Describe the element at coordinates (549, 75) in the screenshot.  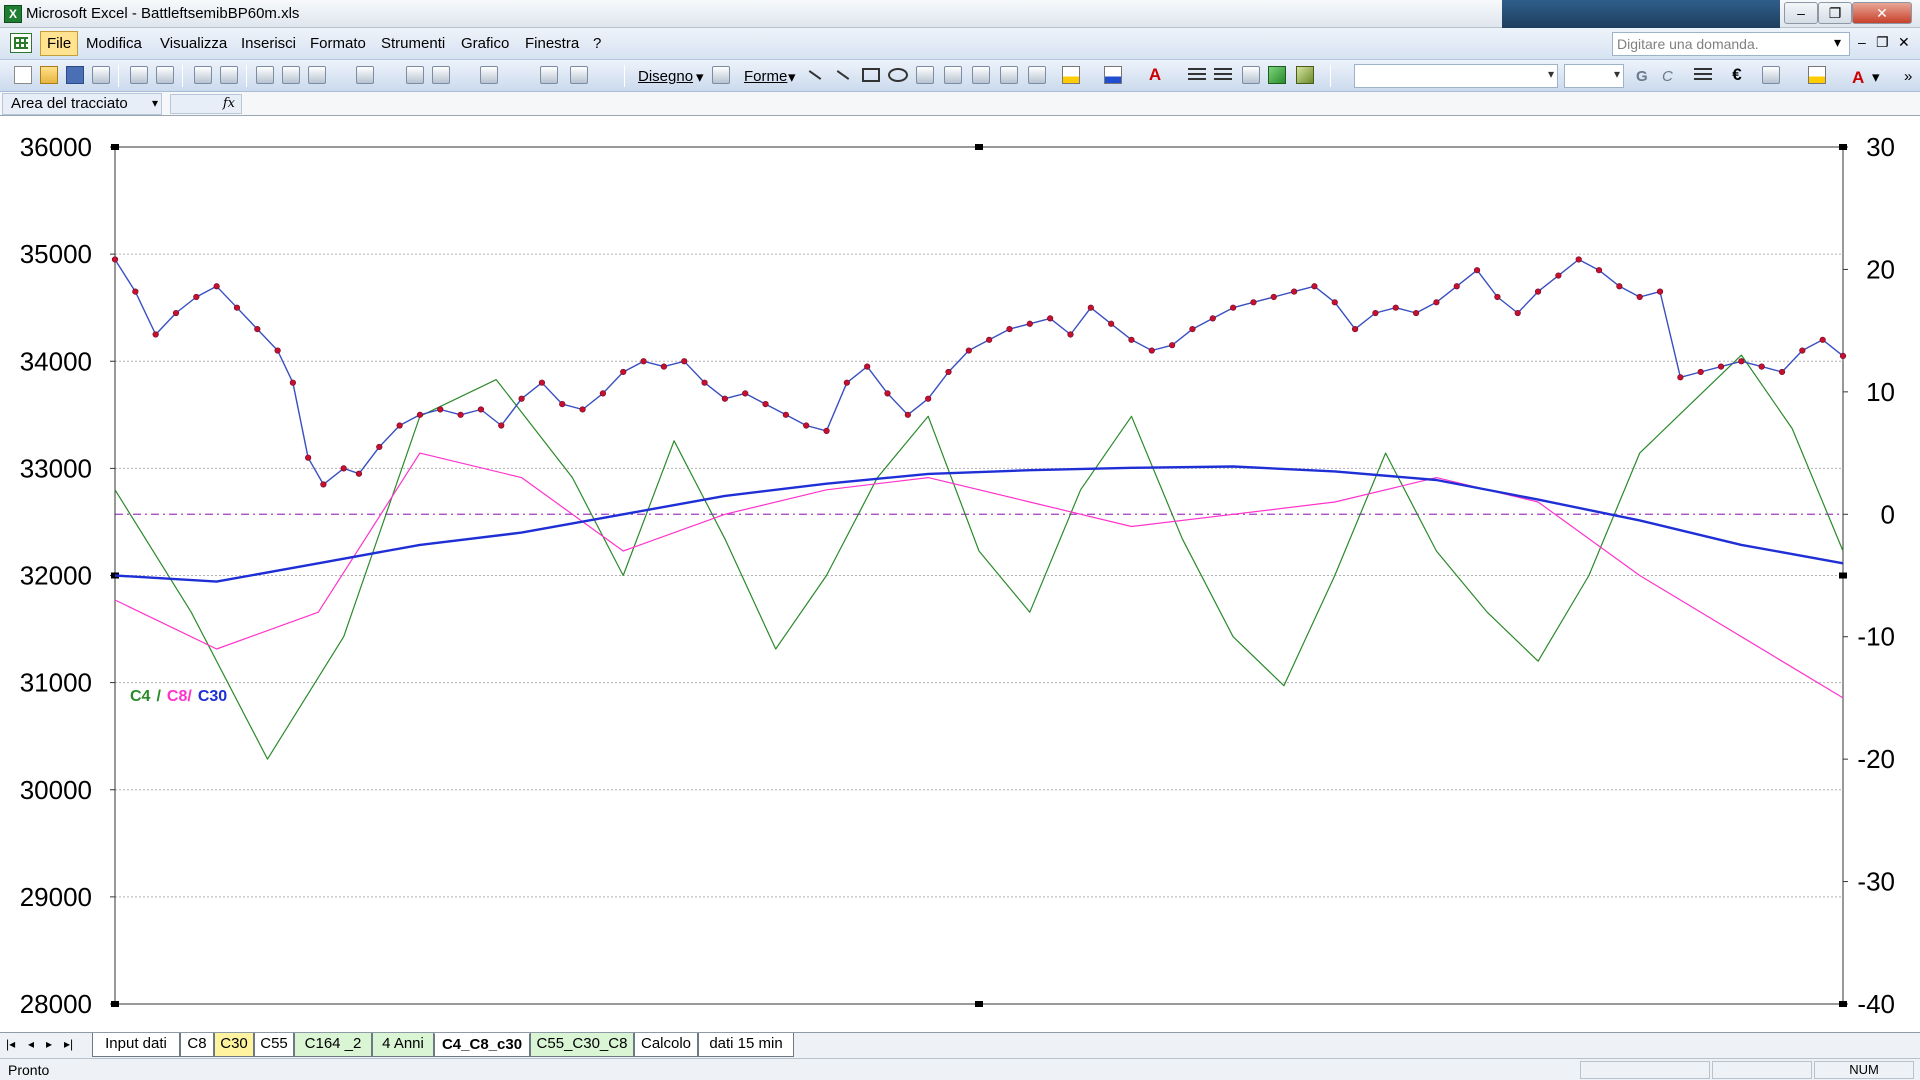
I see `chart-wizard-icon` at that location.